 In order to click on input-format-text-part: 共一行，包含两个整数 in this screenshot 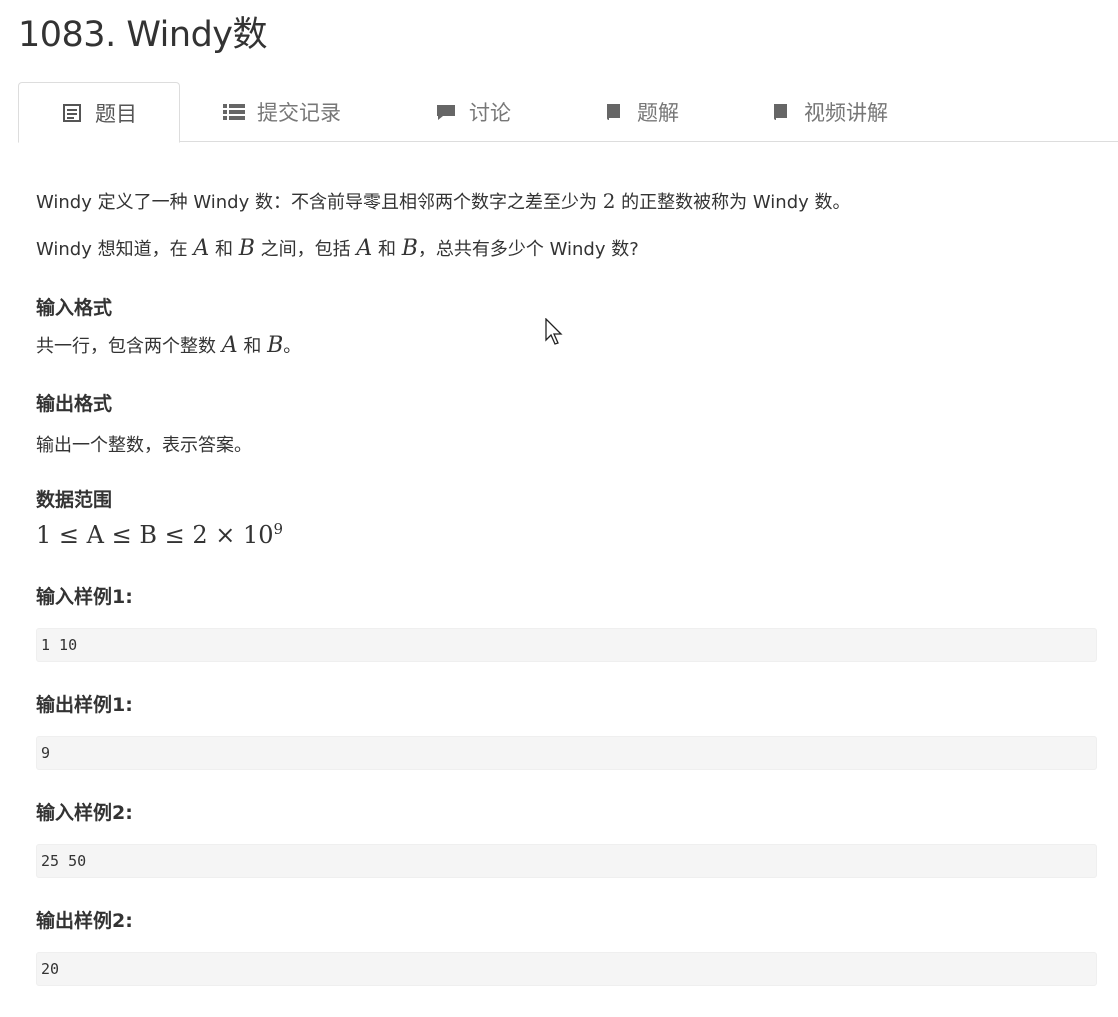, I will do `click(126, 346)`.